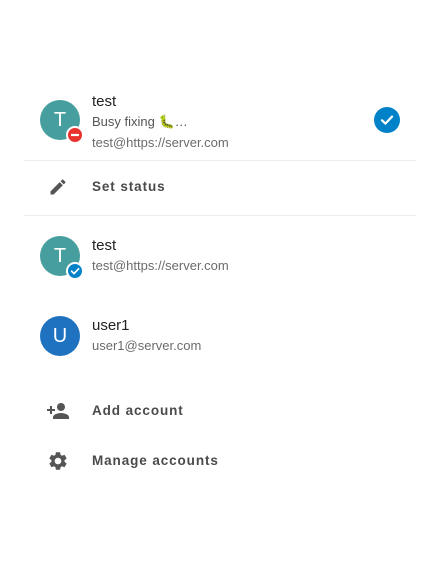 The height and width of the screenshot is (578, 440). I want to click on online-check-icon, so click(75, 271).